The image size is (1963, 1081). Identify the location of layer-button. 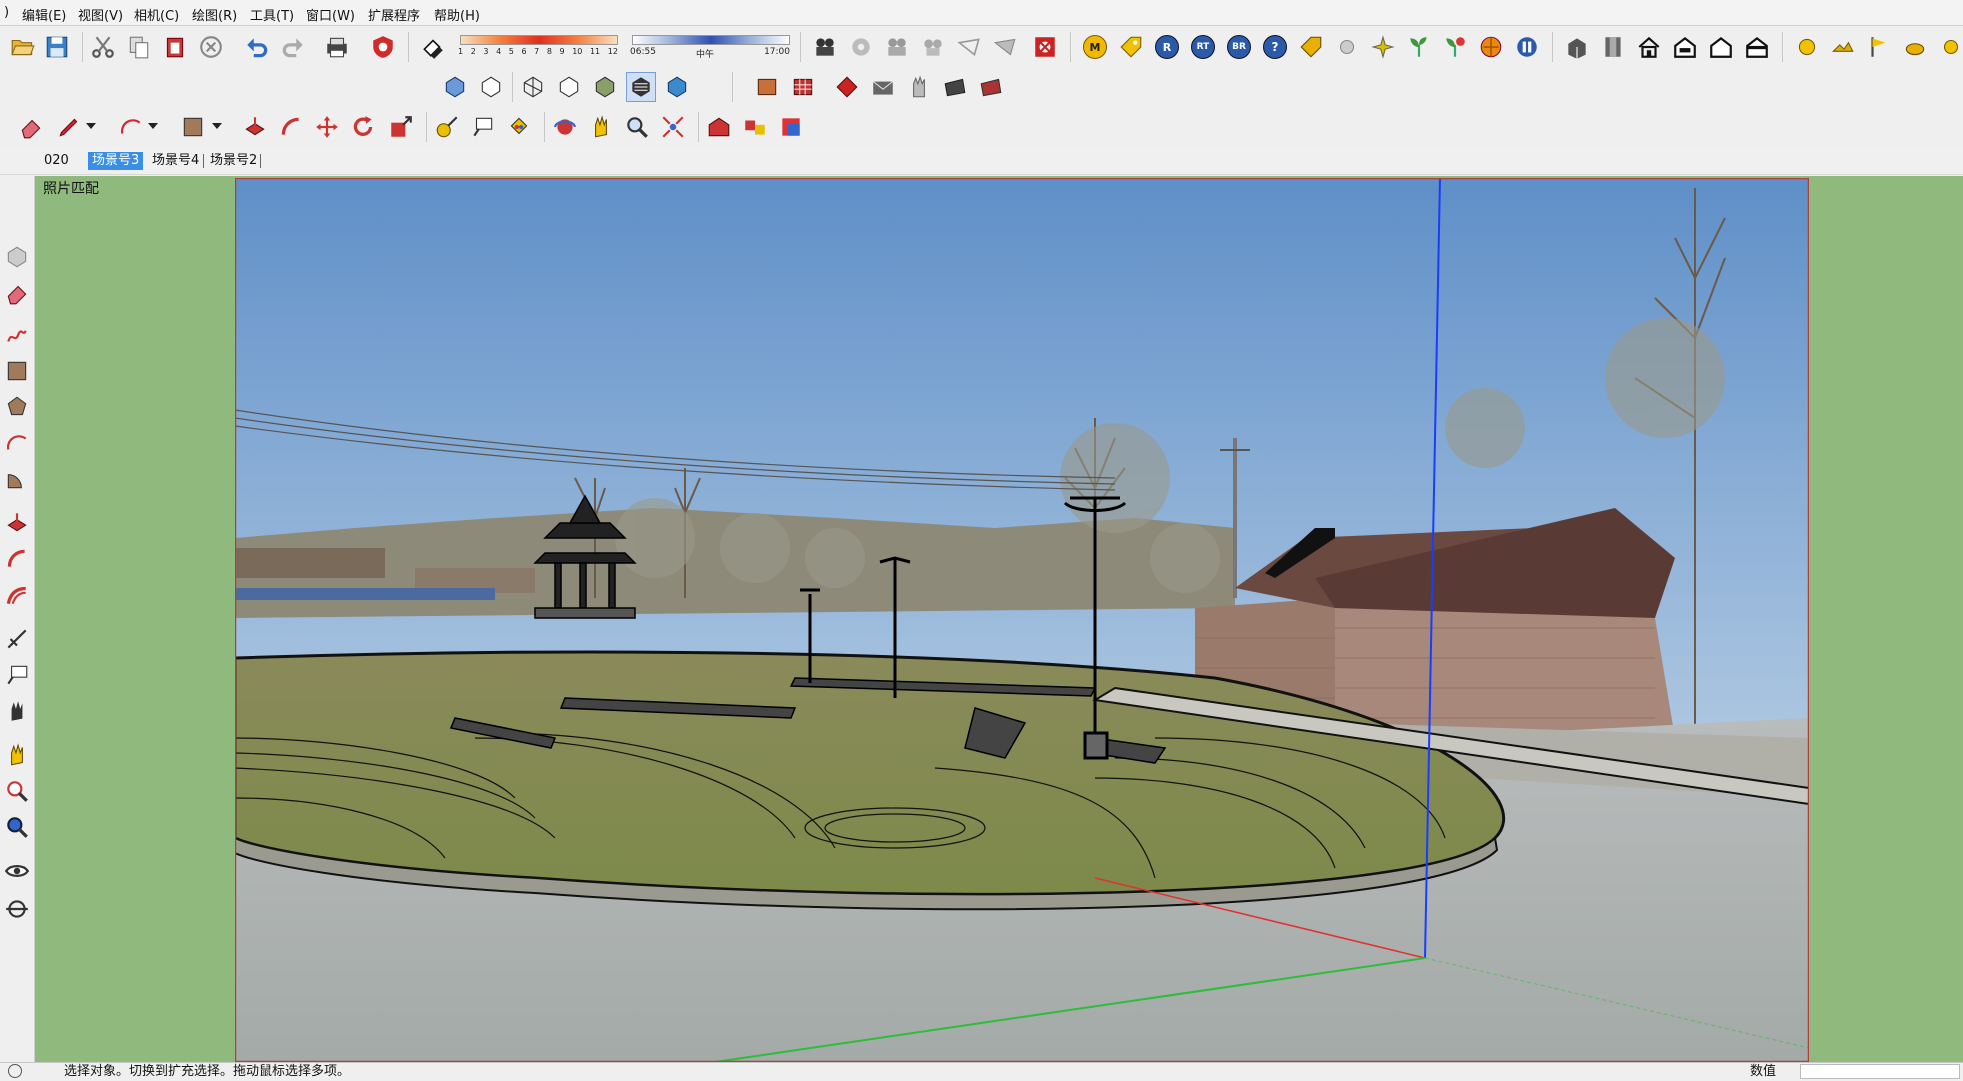
(1915, 47).